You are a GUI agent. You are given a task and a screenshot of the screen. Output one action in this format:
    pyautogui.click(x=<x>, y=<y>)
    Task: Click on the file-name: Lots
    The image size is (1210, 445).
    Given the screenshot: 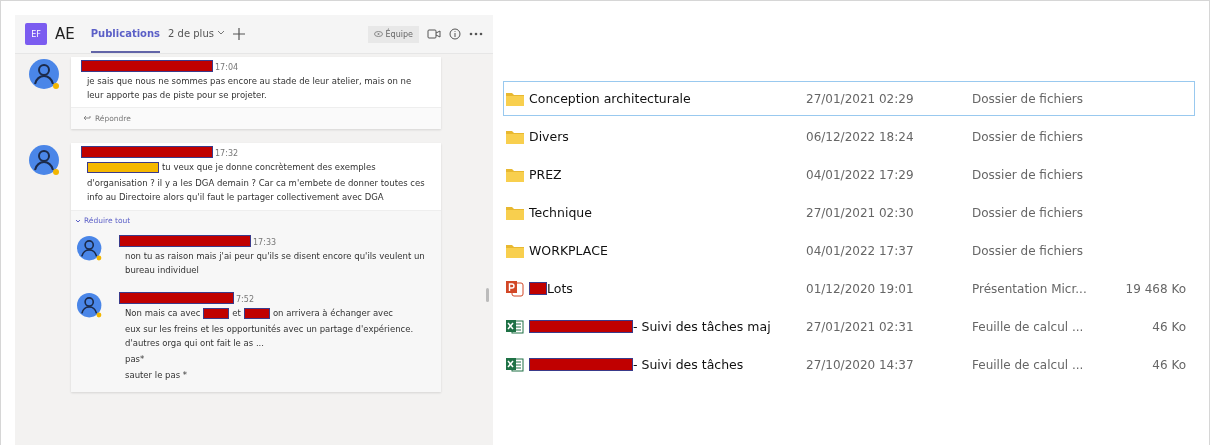 What is the action you would take?
    pyautogui.click(x=560, y=288)
    